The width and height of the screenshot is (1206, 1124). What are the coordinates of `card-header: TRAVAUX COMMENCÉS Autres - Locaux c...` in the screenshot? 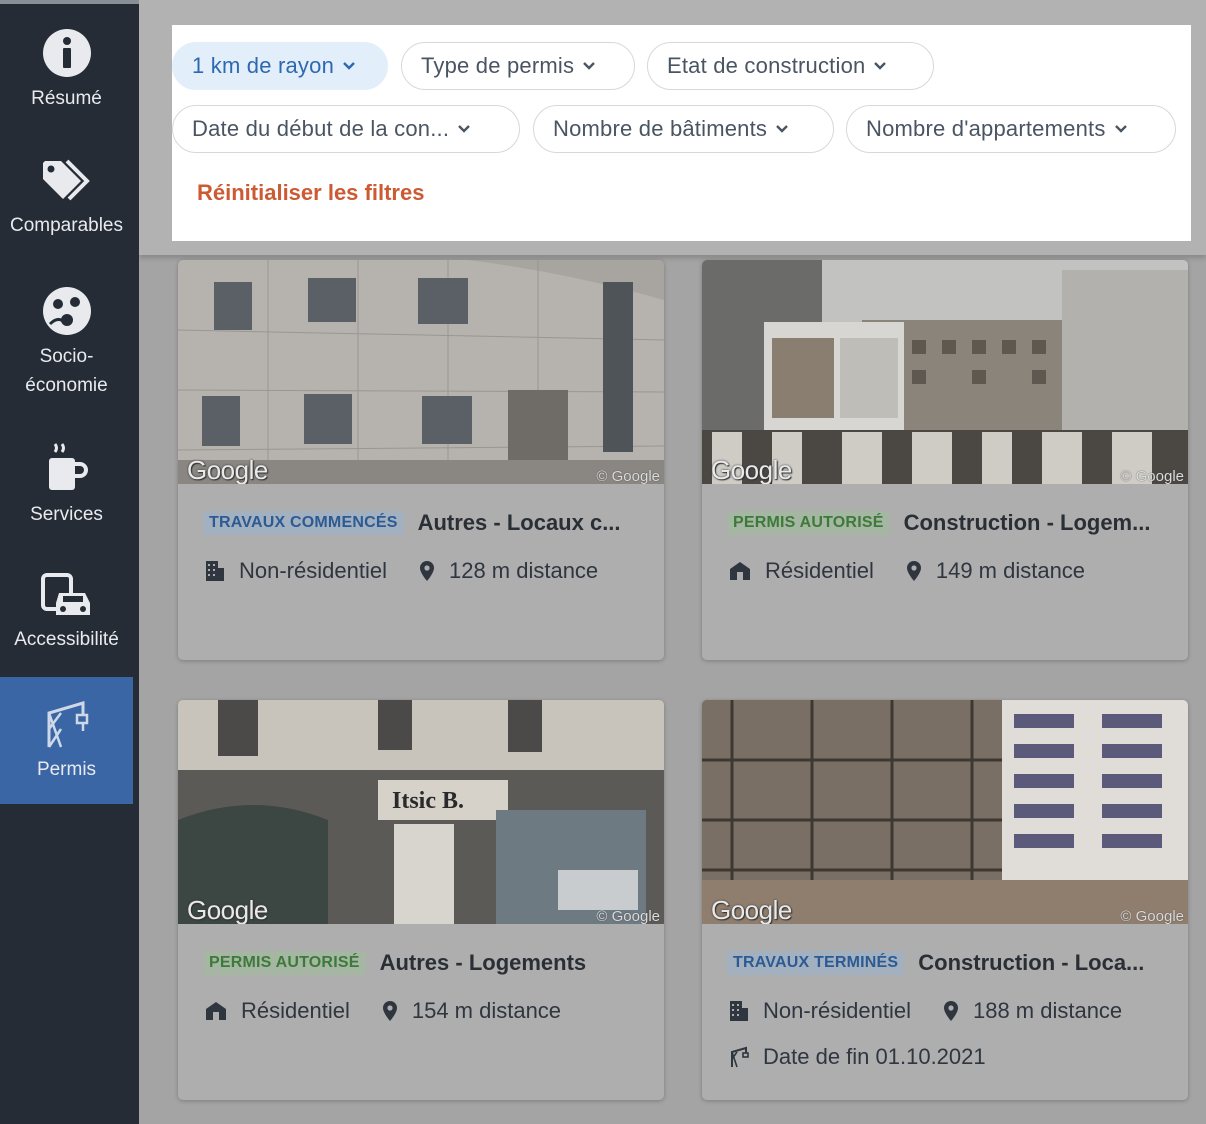 It's located at (424, 523).